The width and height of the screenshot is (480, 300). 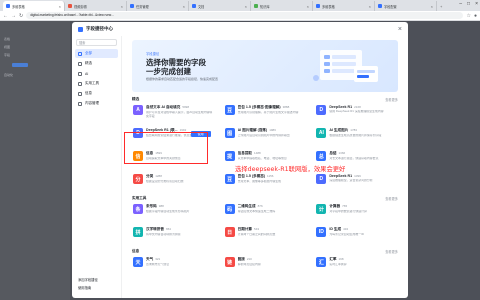 I want to click on banner-description: 根据你的需求自动匹配合适的字段捷径，快速完成配置, so click(x=182, y=79).